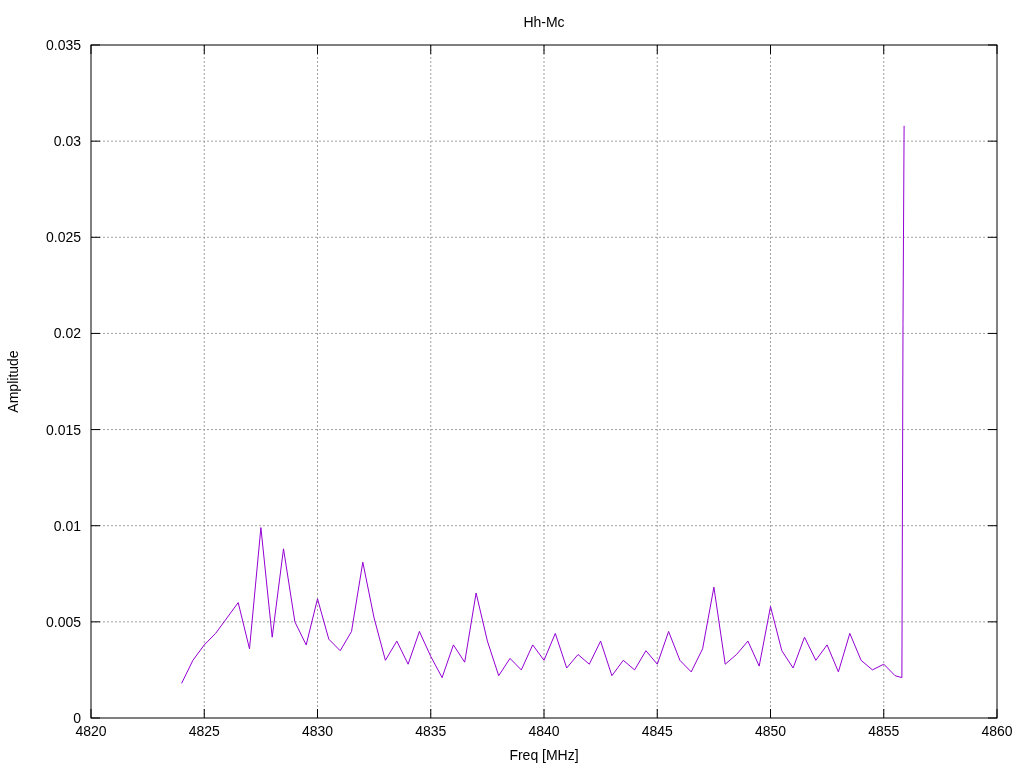  I want to click on x-axis-label: Freq [MHz], so click(544, 755).